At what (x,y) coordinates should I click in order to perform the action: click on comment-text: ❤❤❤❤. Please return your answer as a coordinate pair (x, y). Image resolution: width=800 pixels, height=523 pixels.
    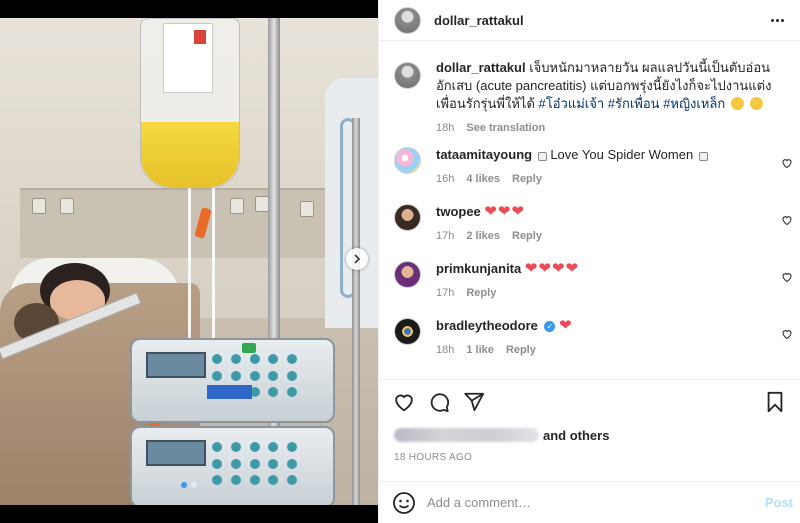
    Looking at the image, I should click on (552, 268).